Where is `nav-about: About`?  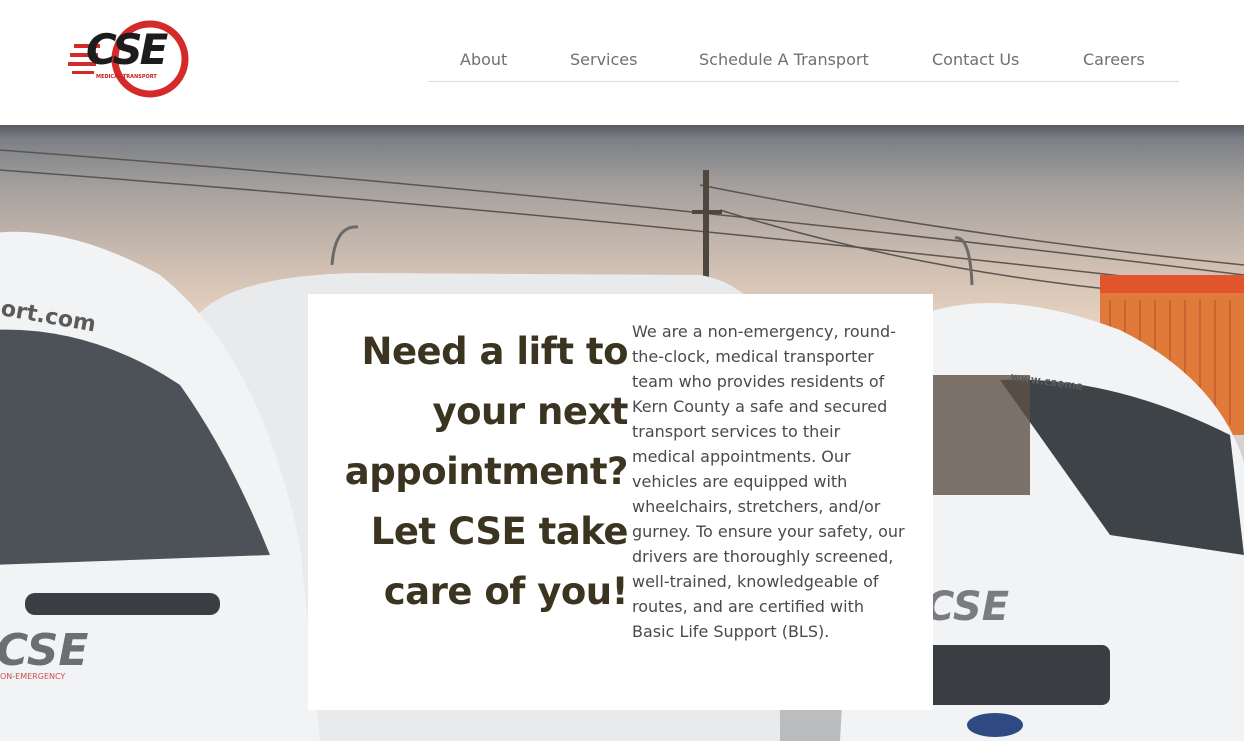 nav-about: About is located at coordinates (483, 59).